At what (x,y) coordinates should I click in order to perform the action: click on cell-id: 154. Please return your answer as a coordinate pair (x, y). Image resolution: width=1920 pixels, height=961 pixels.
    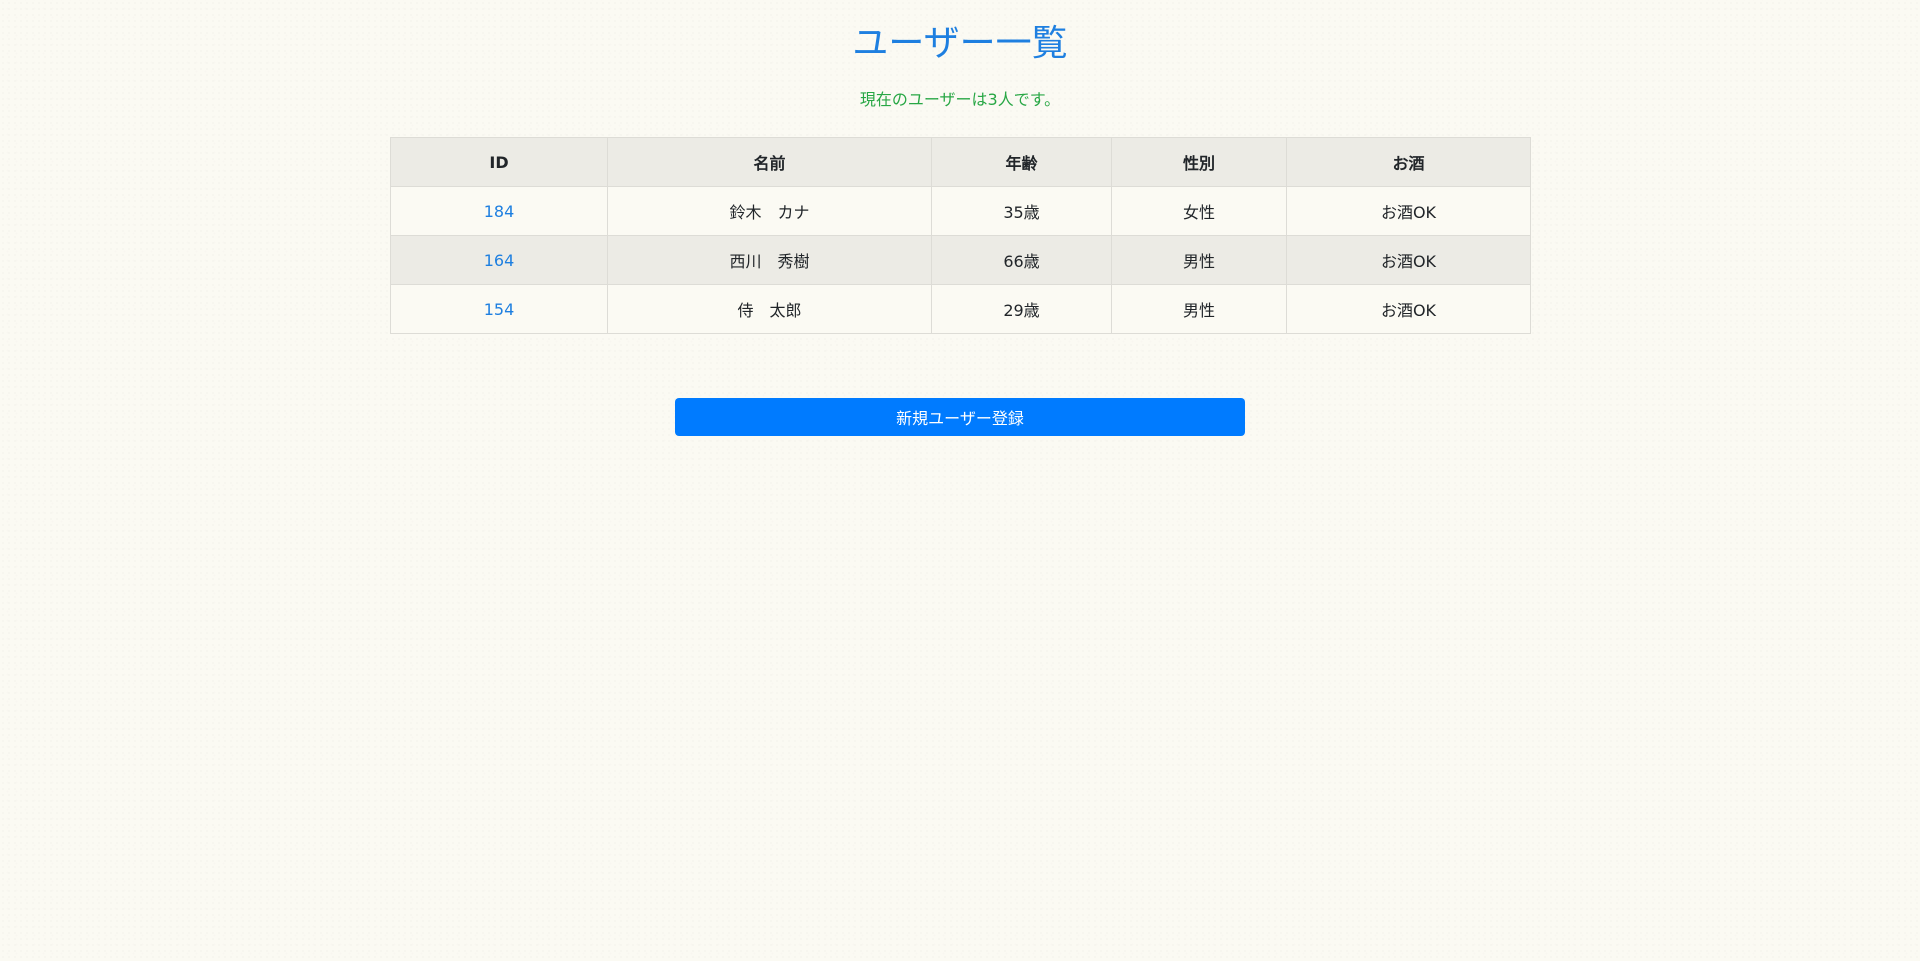
    Looking at the image, I should click on (499, 309).